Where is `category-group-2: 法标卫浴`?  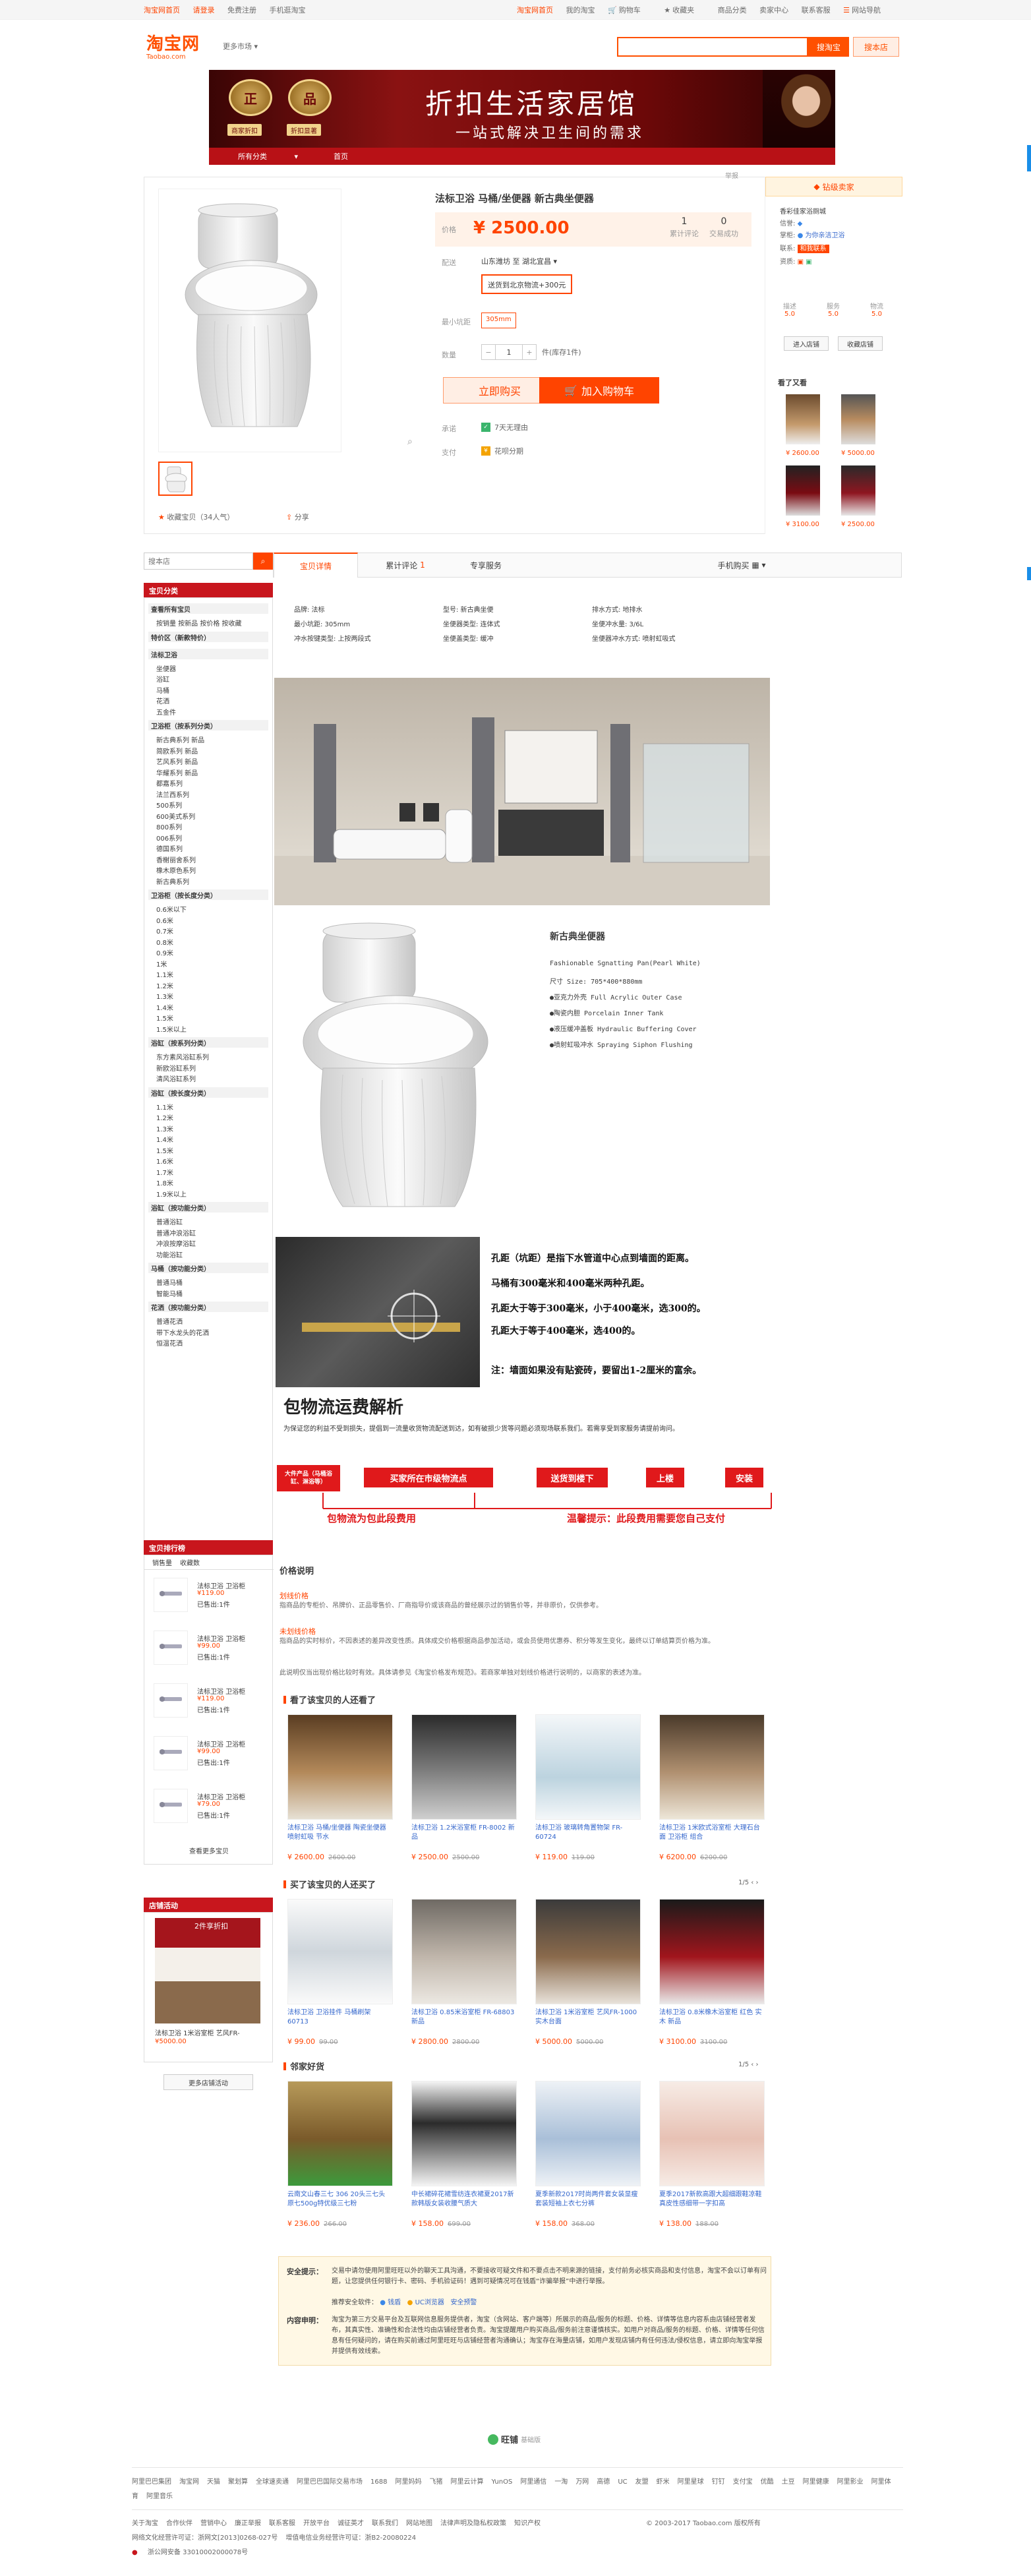
category-group-2: 法标卫浴 is located at coordinates (208, 653).